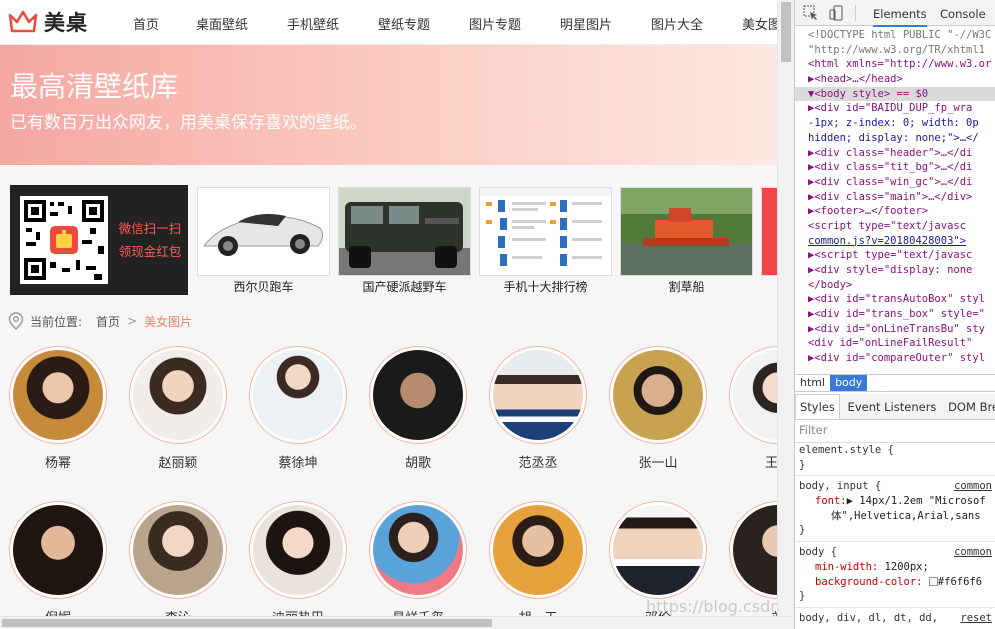 The height and width of the screenshot is (629, 995). What do you see at coordinates (586, 23) in the screenshot?
I see `nav-star-images: 明星图片` at bounding box center [586, 23].